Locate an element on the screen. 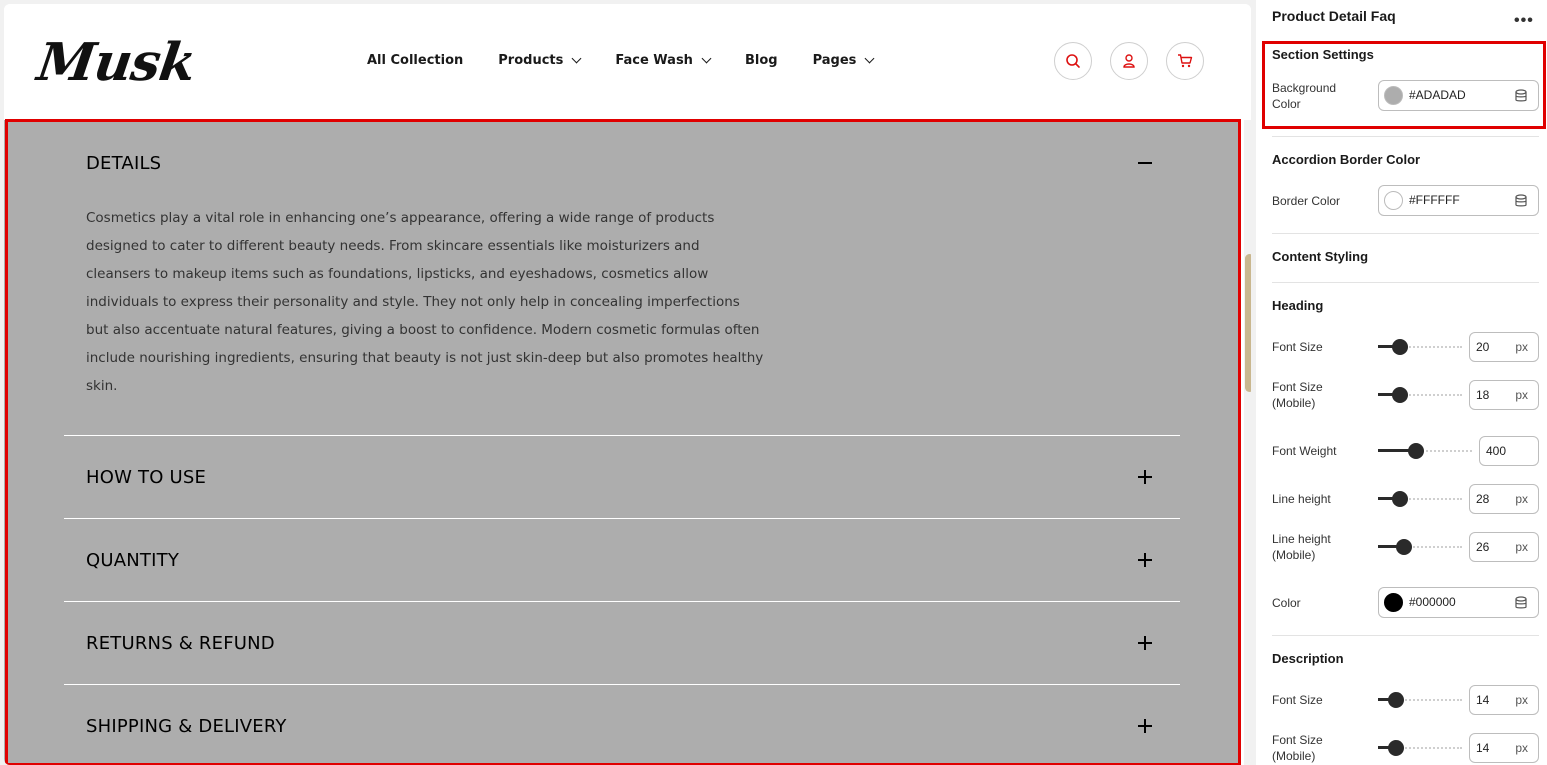  input-value: 28 is located at coordinates (1483, 499).